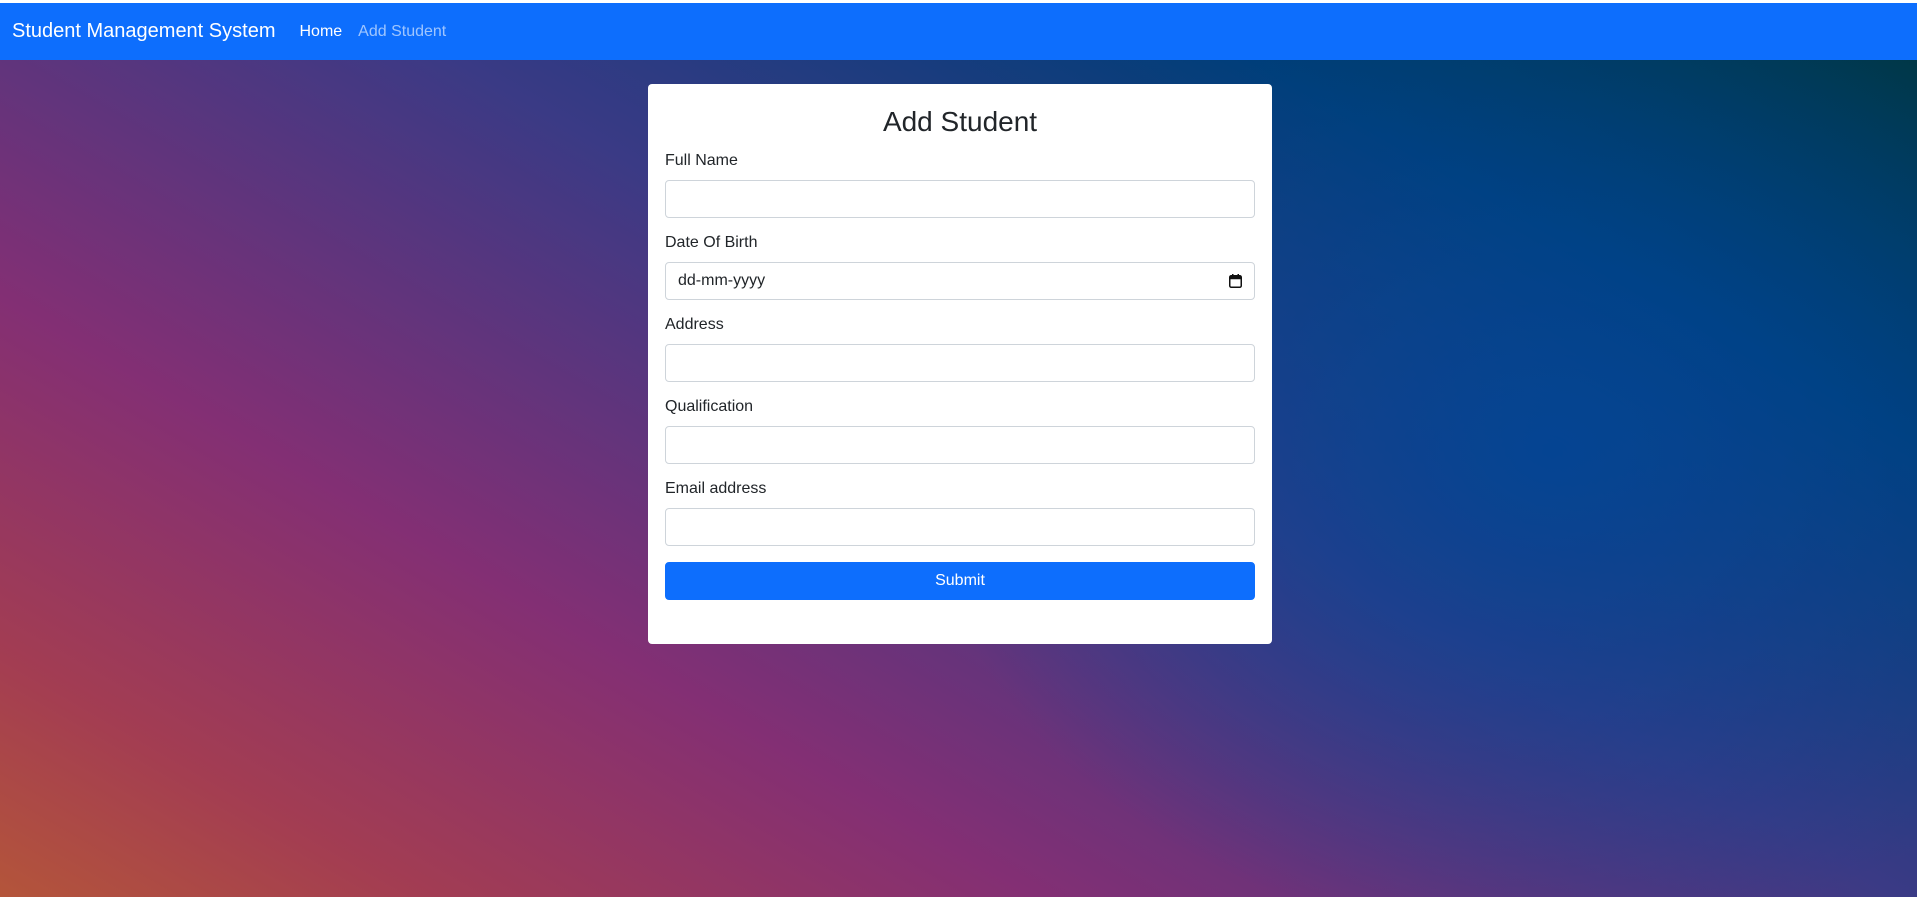  Describe the element at coordinates (143, 31) in the screenshot. I see `navbar-brand: Student Management System` at that location.